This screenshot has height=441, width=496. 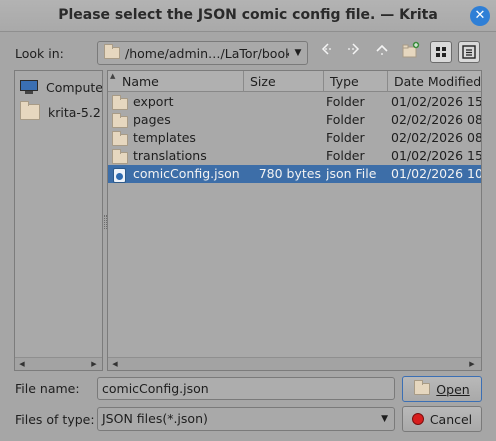 I want to click on look-in-label: Look in:, so click(x=39, y=53).